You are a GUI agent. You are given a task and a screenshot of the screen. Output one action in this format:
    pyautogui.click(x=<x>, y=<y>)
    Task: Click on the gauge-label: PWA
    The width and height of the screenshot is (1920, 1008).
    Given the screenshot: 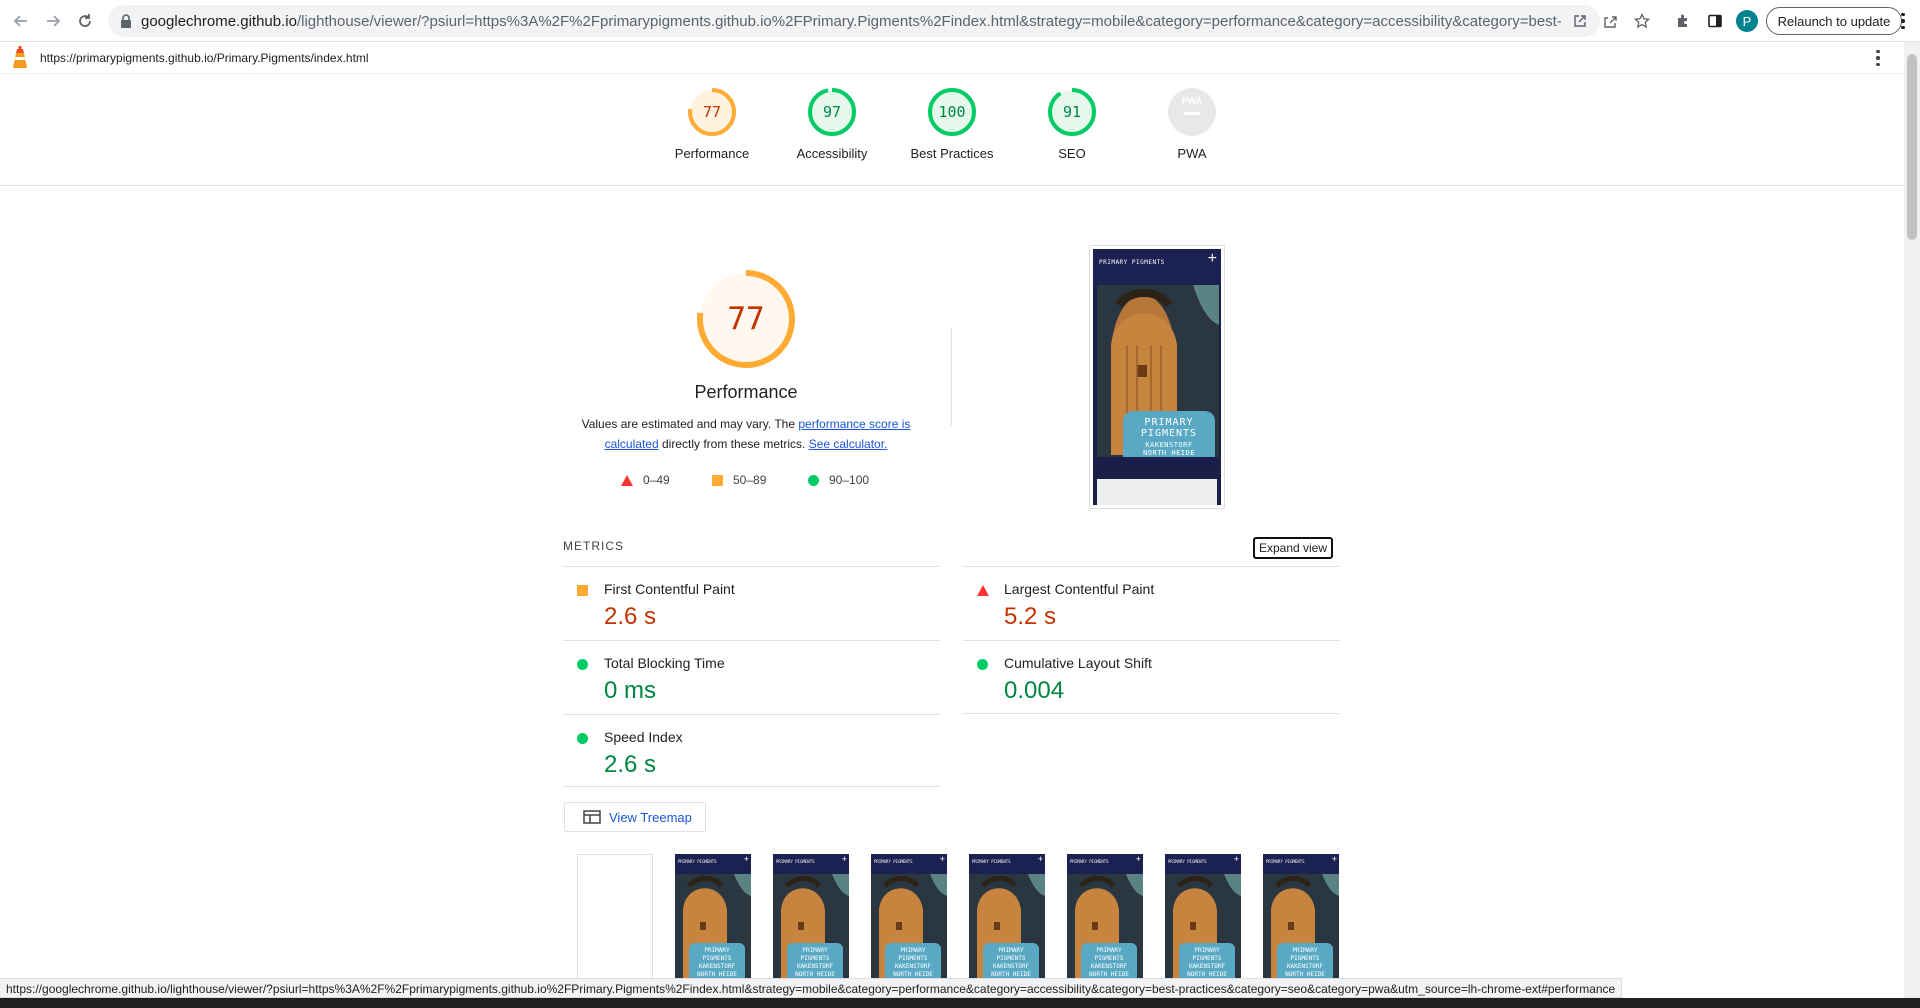 What is the action you would take?
    pyautogui.click(x=1192, y=153)
    